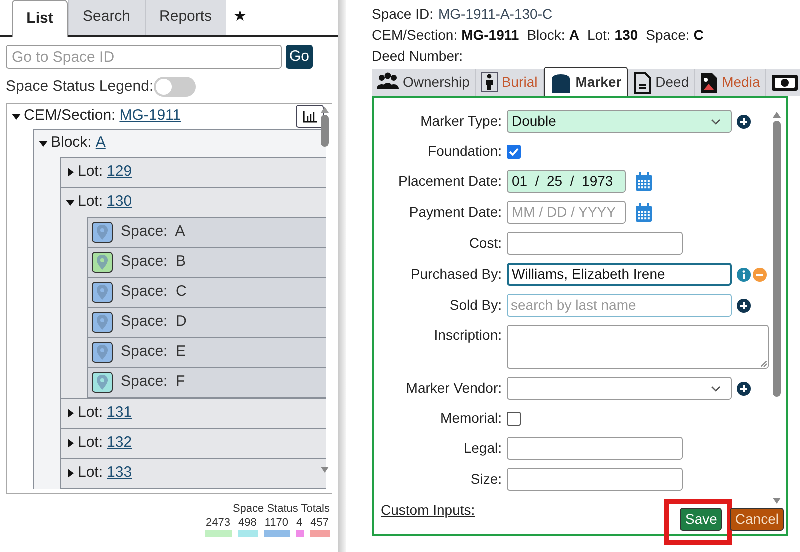  Describe the element at coordinates (70, 116) in the screenshot. I see `node-label: CEM/Section:` at that location.